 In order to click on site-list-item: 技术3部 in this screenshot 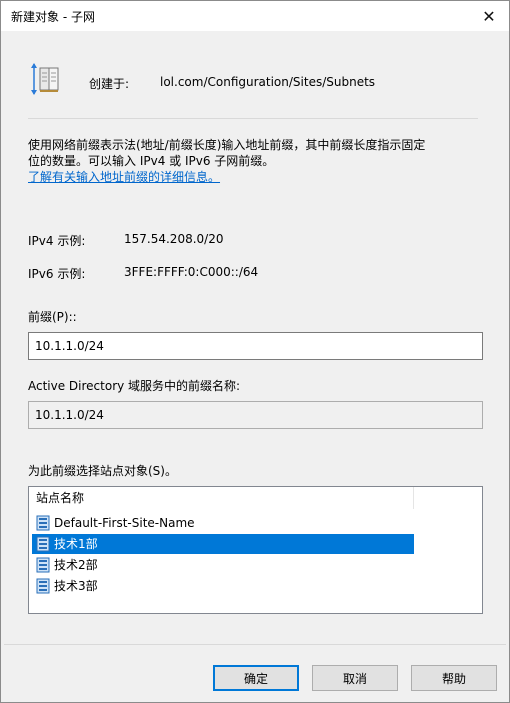, I will do `click(223, 586)`.